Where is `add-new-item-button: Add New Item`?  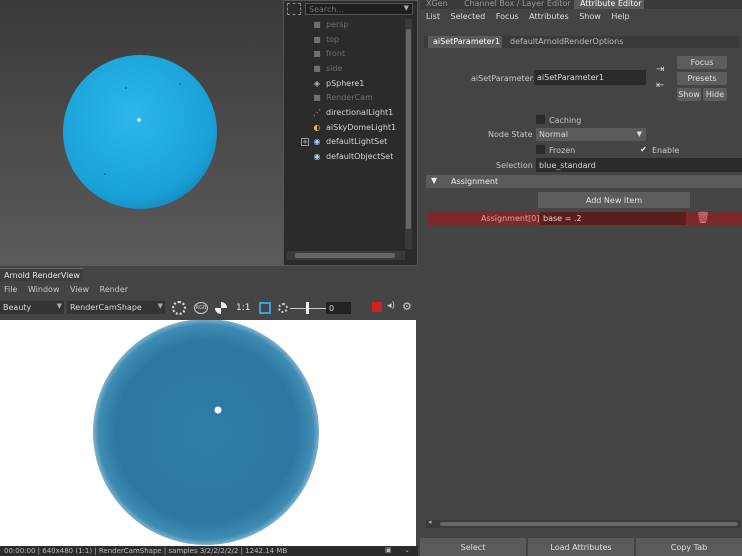 add-new-item-button: Add New Item is located at coordinates (614, 200).